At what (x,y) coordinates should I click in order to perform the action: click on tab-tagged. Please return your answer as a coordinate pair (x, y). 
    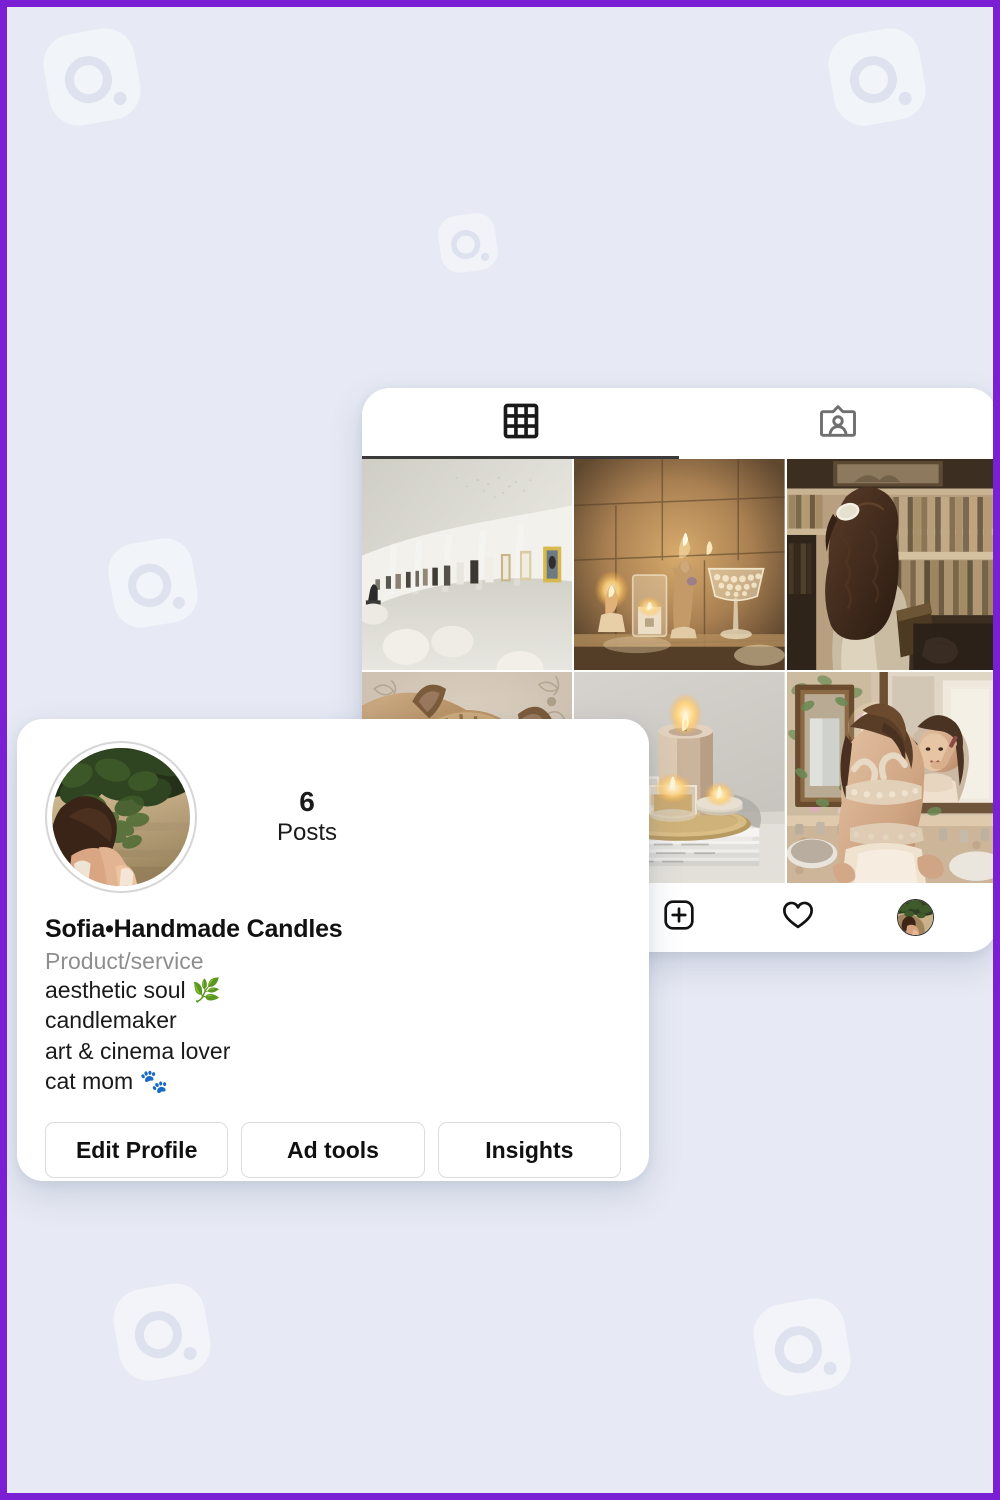
    Looking at the image, I should click on (837, 423).